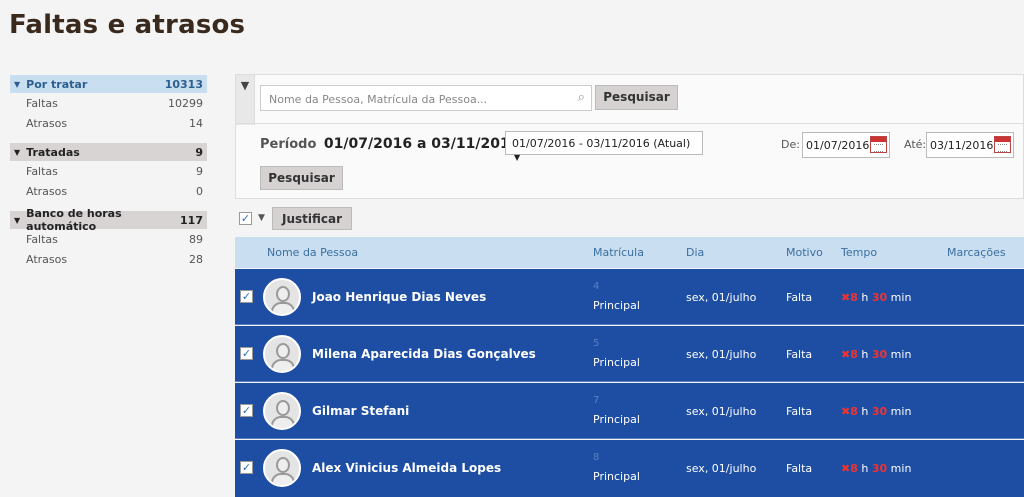  I want to click on sidebar-item-atrasos: Atrasos 28, so click(108, 259).